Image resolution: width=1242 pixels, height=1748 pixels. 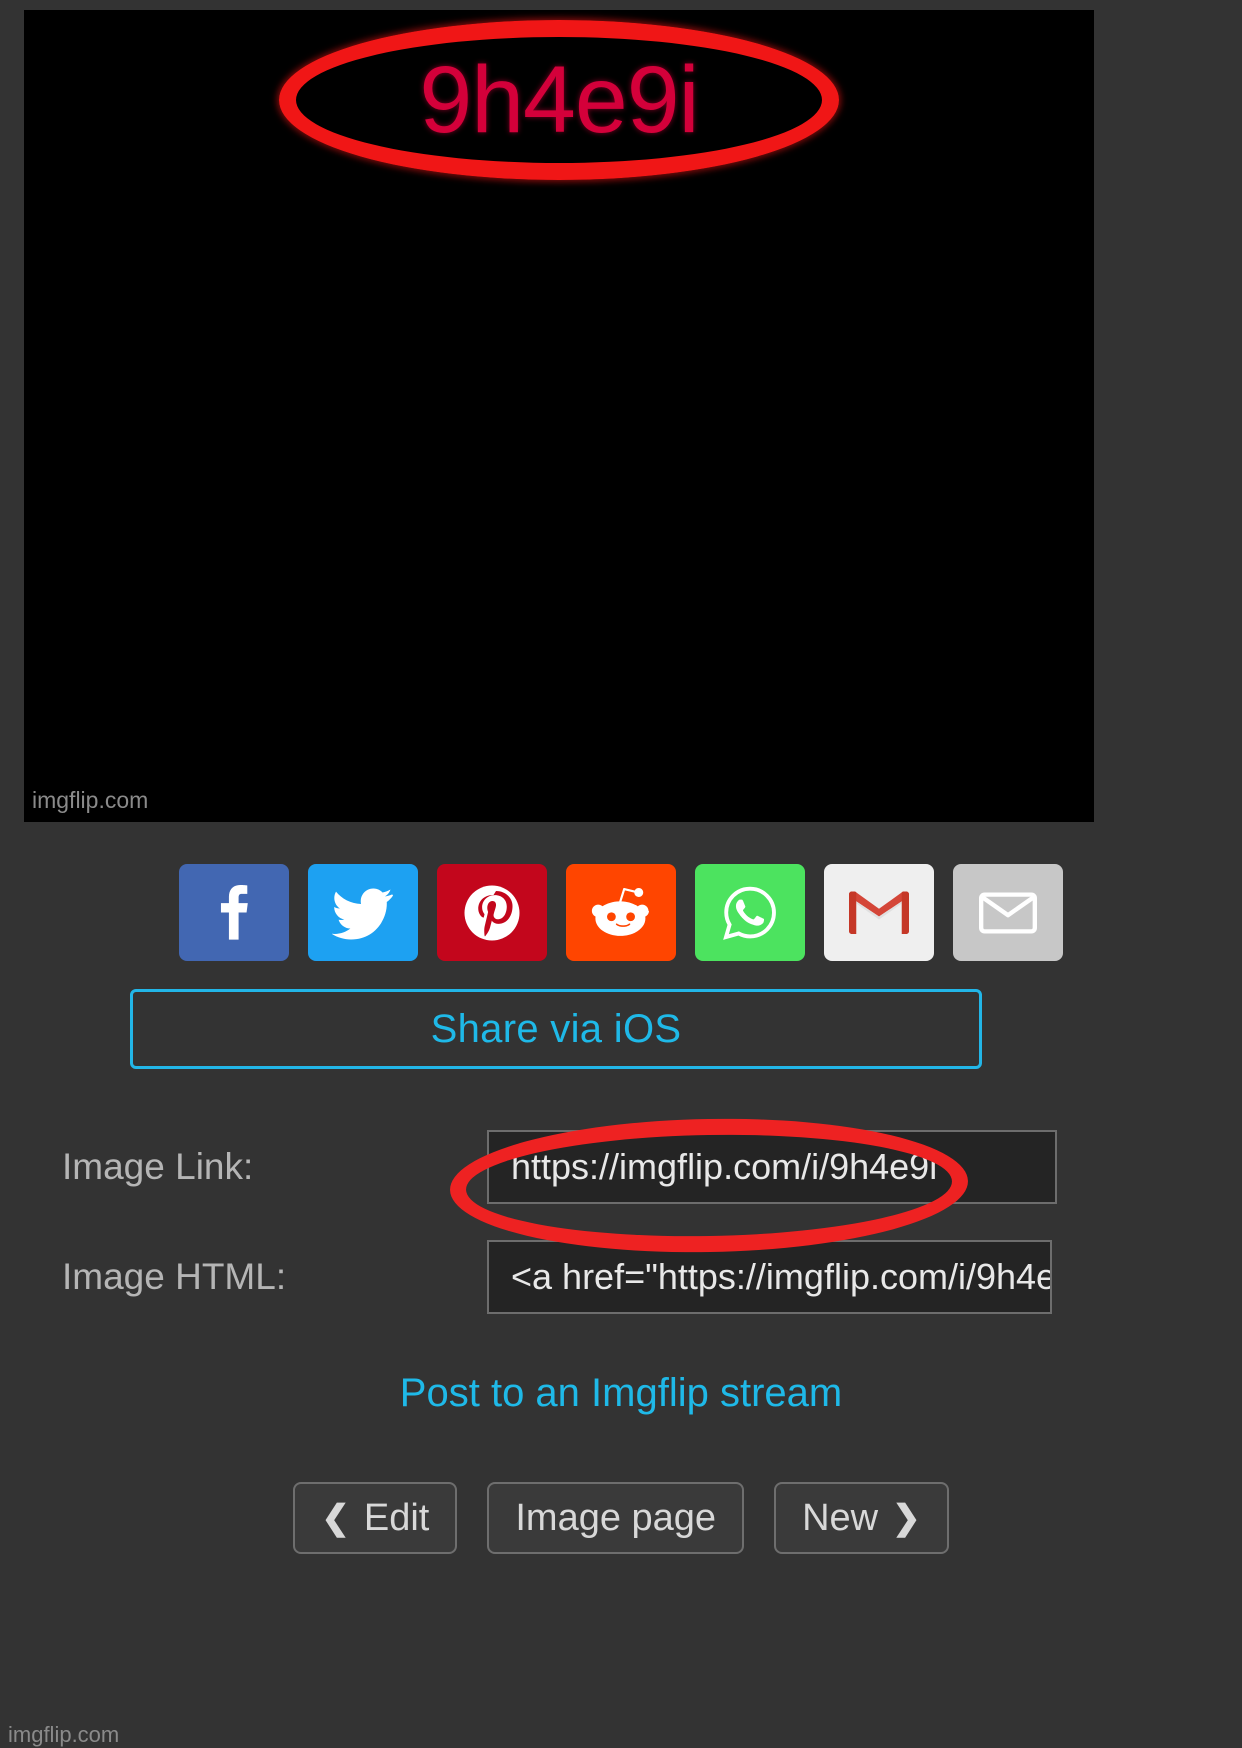 I want to click on image-page-button: Image page, so click(x=616, y=1518).